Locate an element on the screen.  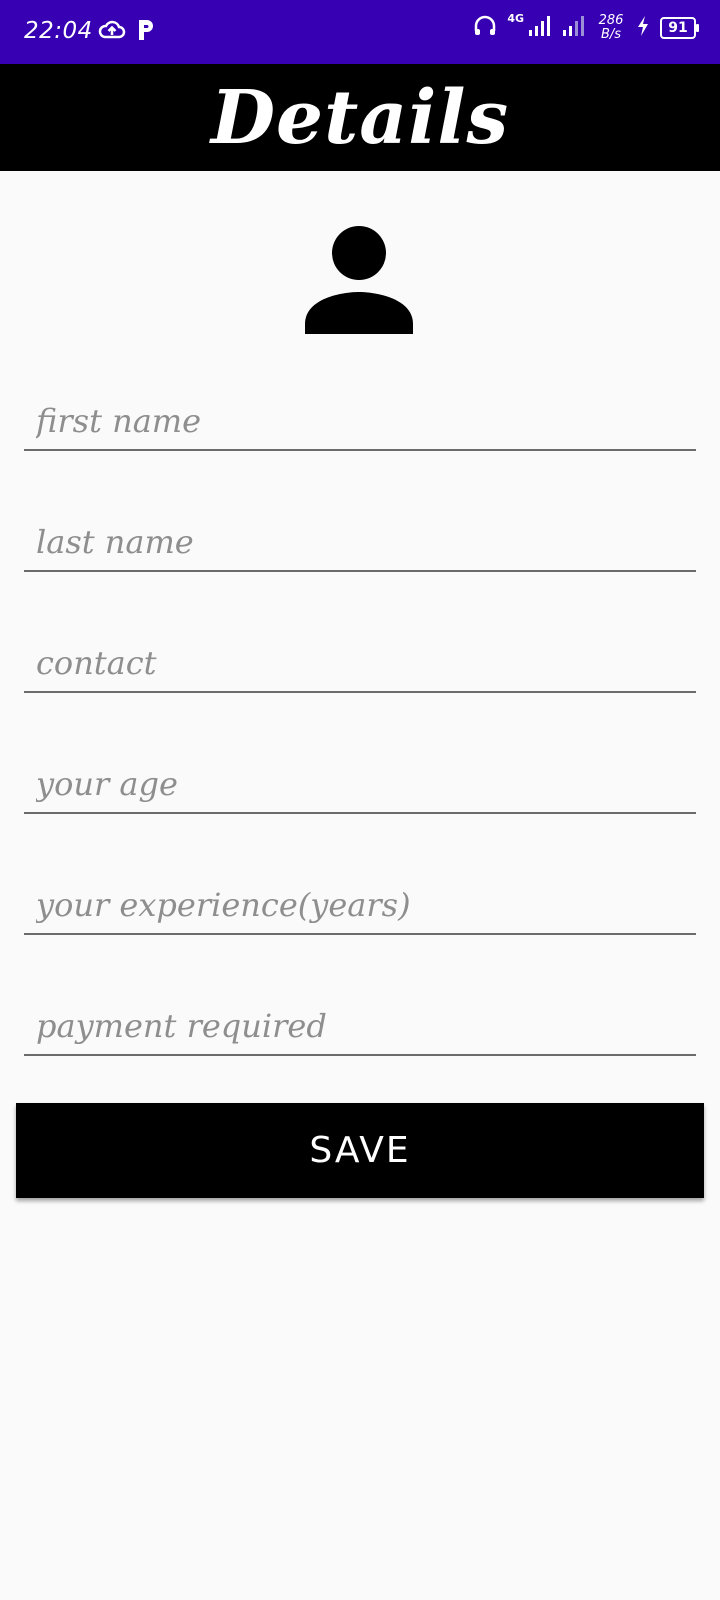
age-input is located at coordinates (360, 784).